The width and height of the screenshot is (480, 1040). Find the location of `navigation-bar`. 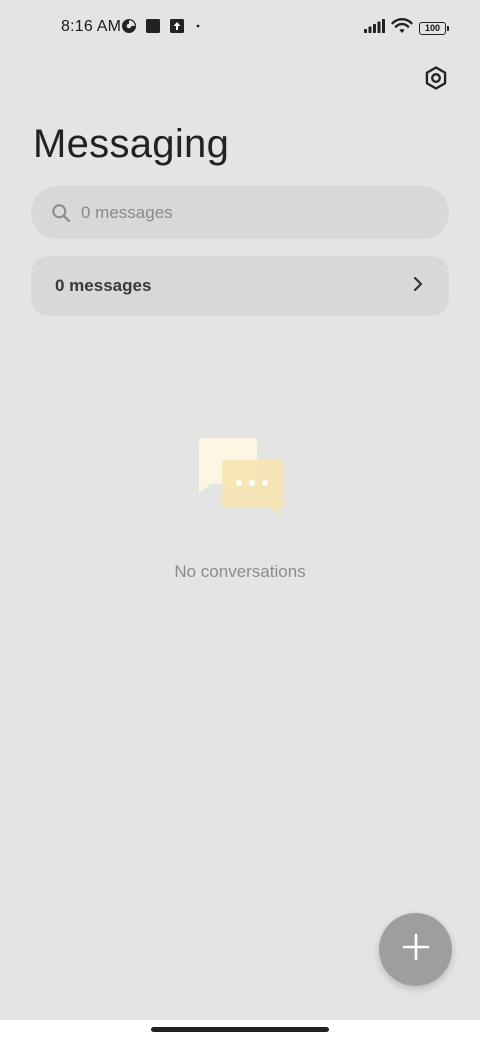

navigation-bar is located at coordinates (240, 1030).